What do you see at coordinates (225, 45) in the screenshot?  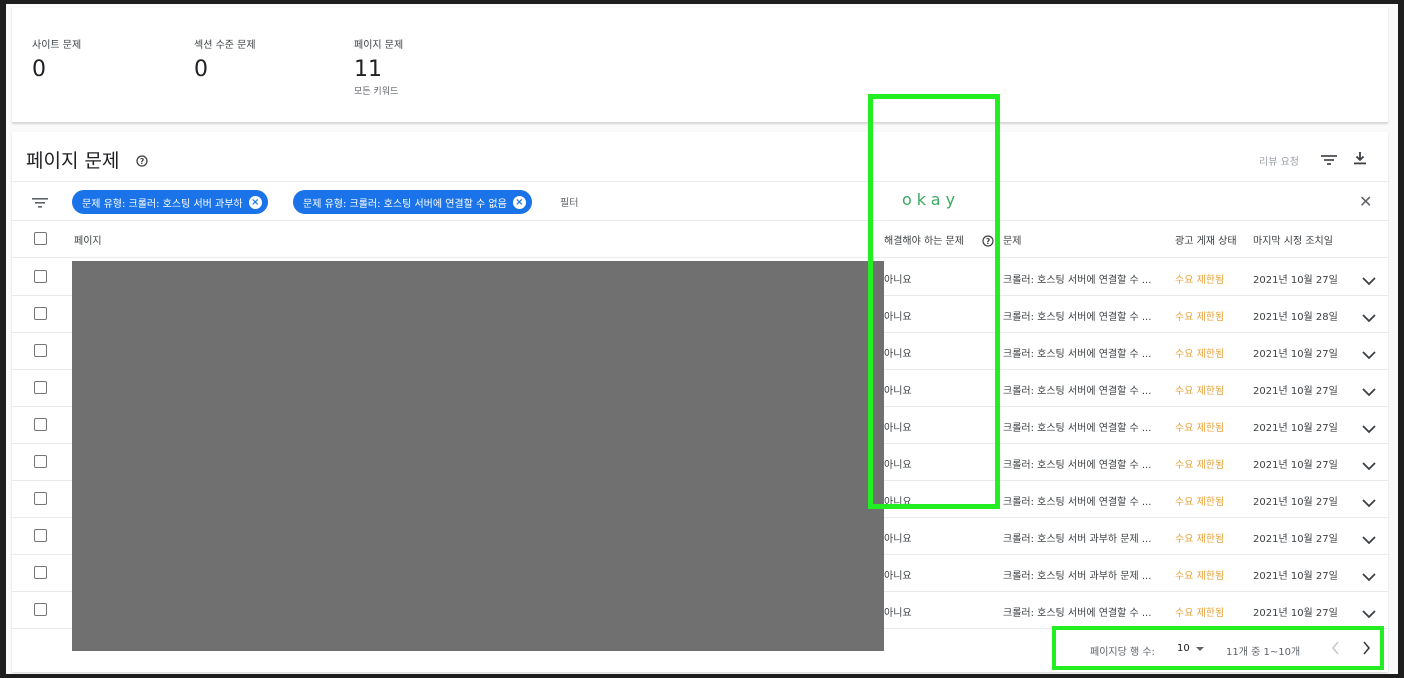 I see `section-issues-label: 섹션 수준 문제` at bounding box center [225, 45].